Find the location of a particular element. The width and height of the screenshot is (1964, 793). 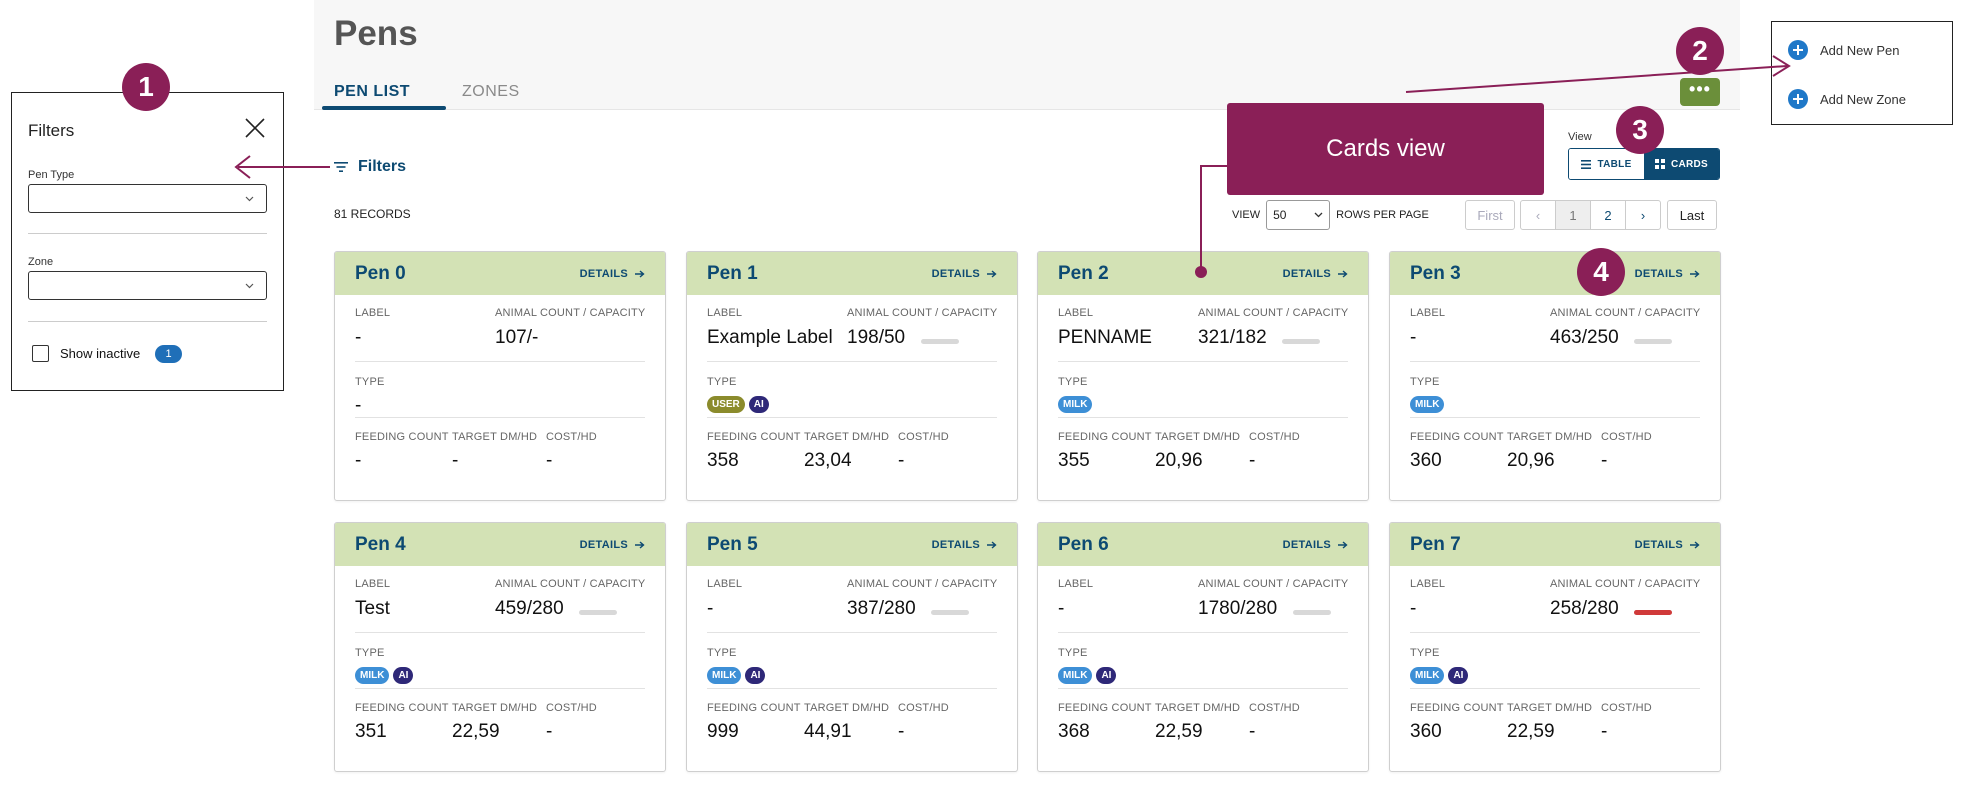

pen-card-title: Pen 3 is located at coordinates (1435, 273).